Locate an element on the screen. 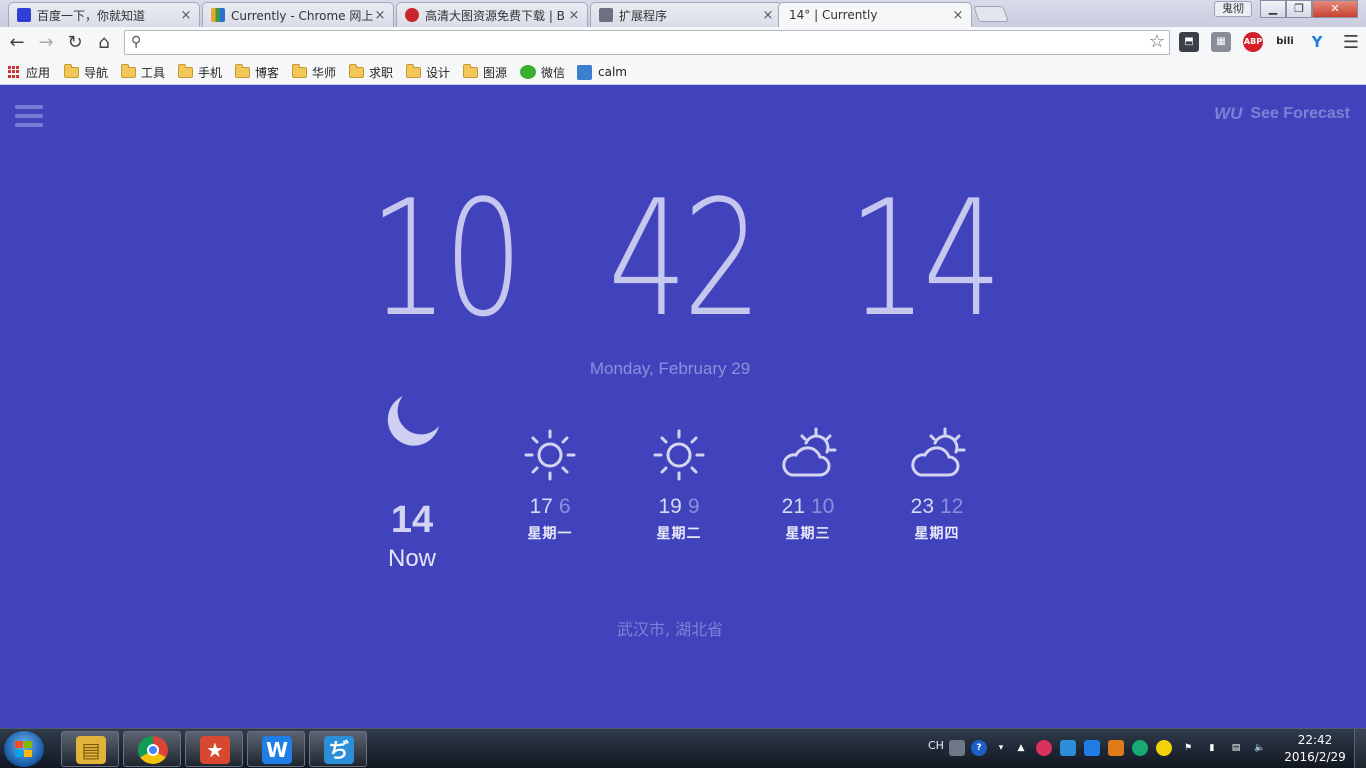  new-tab-button is located at coordinates (991, 14).